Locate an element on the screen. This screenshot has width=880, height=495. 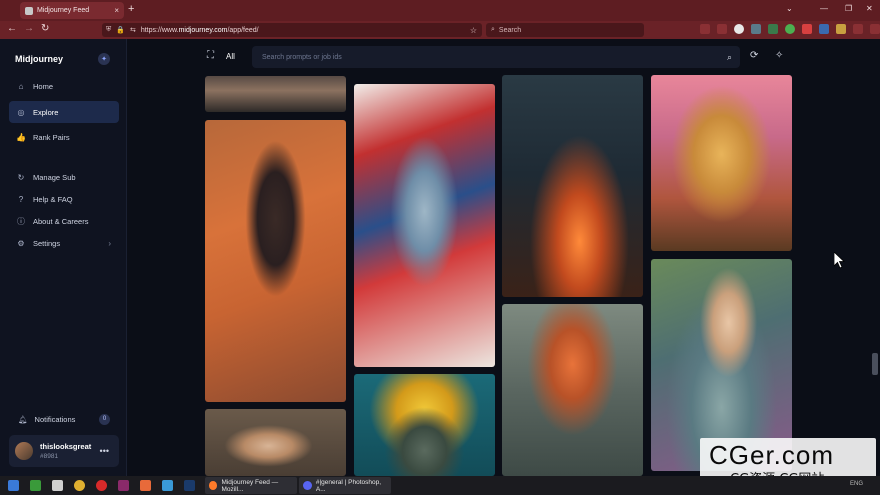
excel-icon is located at coordinates (35, 485).